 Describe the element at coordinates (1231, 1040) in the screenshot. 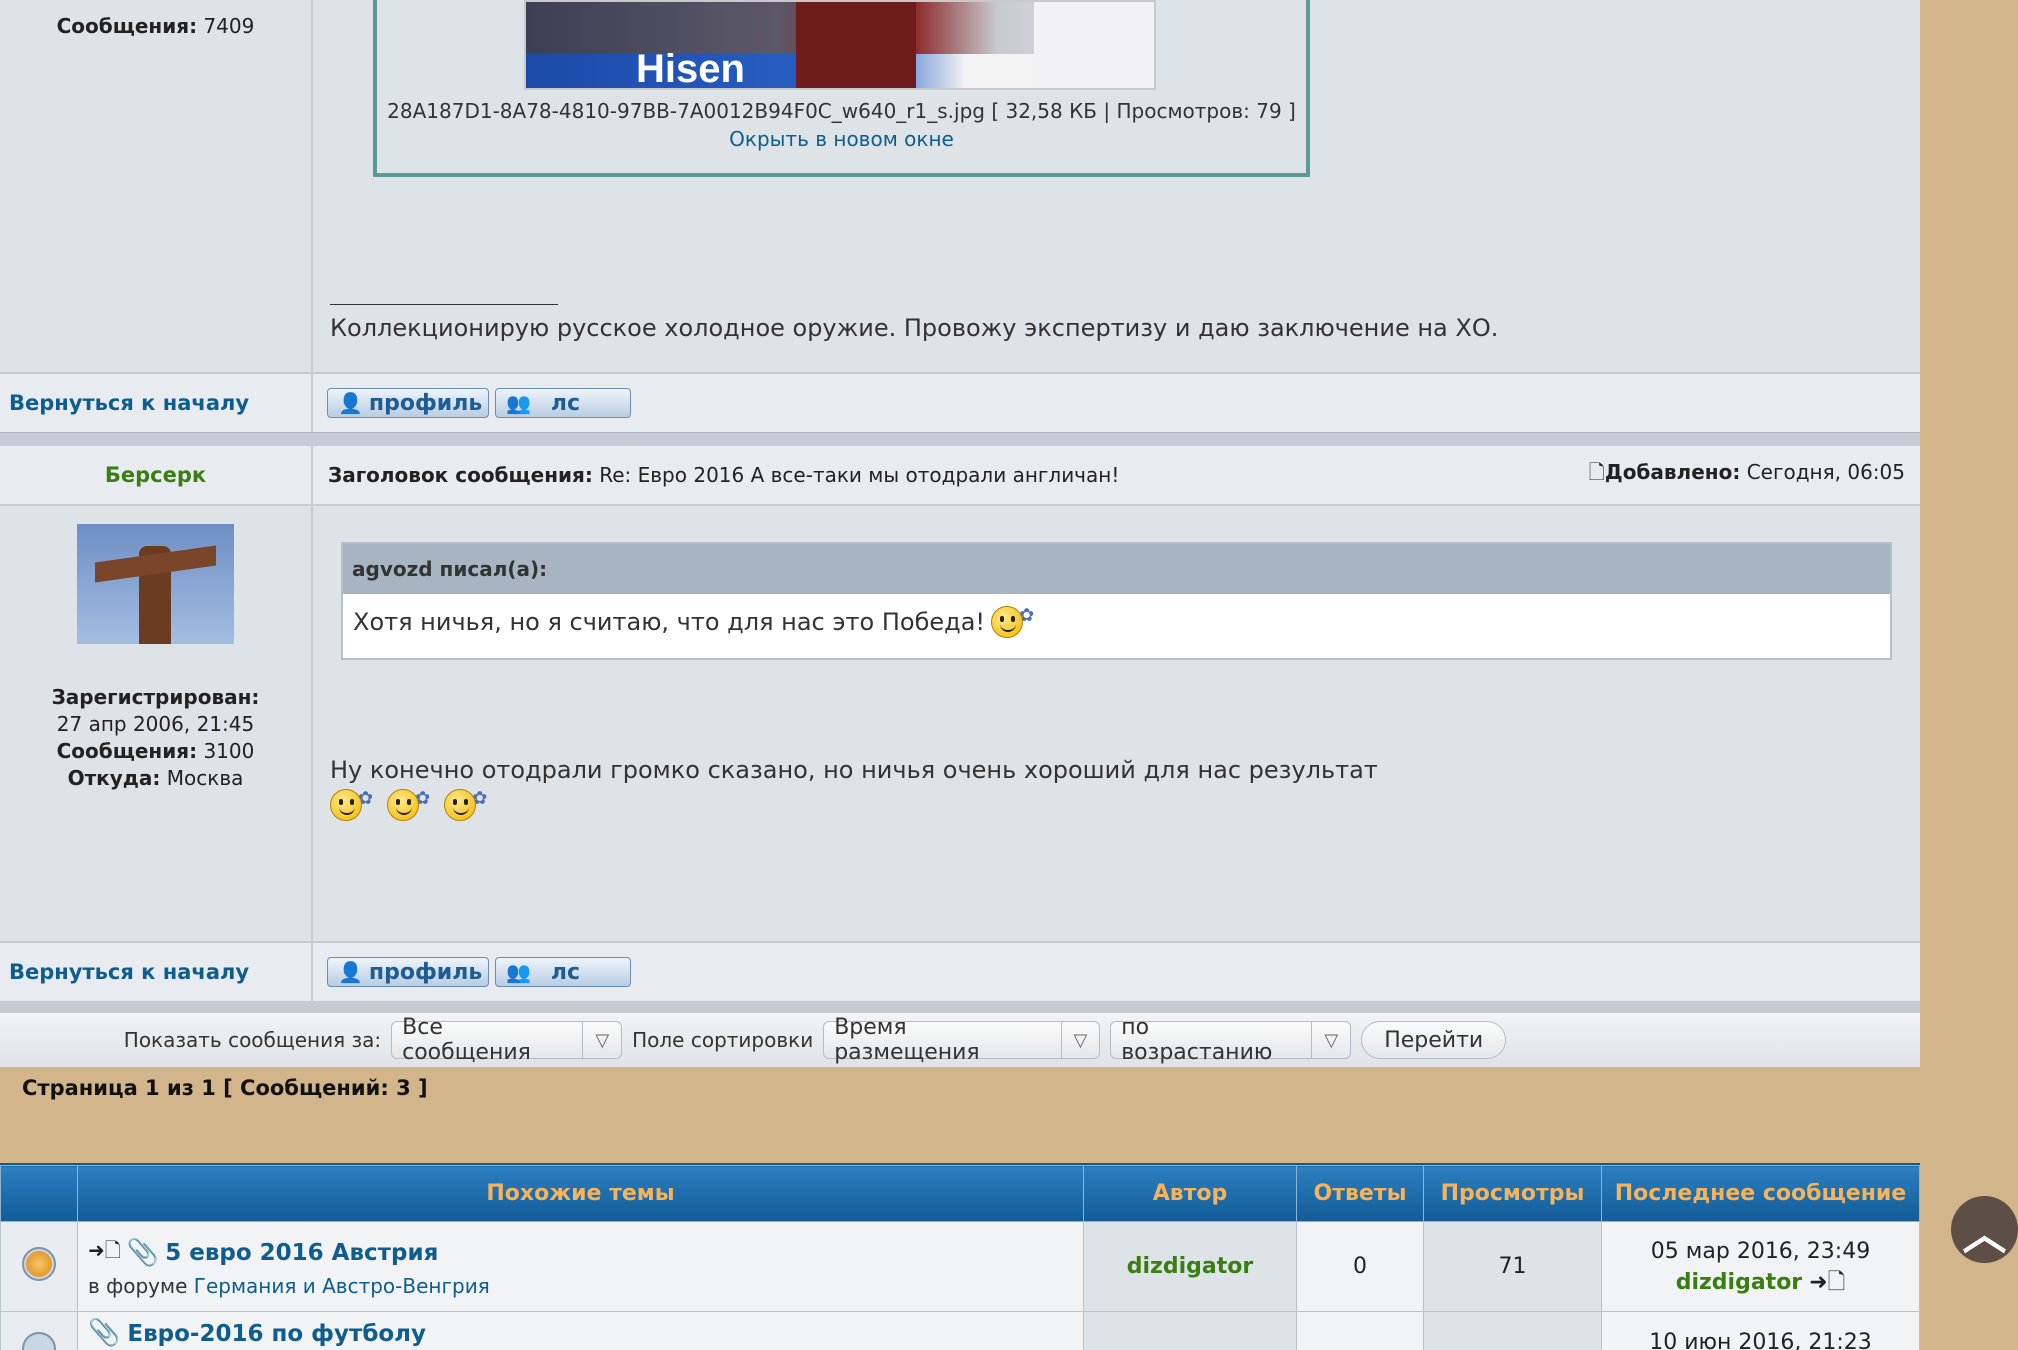

I see `sort-order-select: по возрастанию ▽` at that location.